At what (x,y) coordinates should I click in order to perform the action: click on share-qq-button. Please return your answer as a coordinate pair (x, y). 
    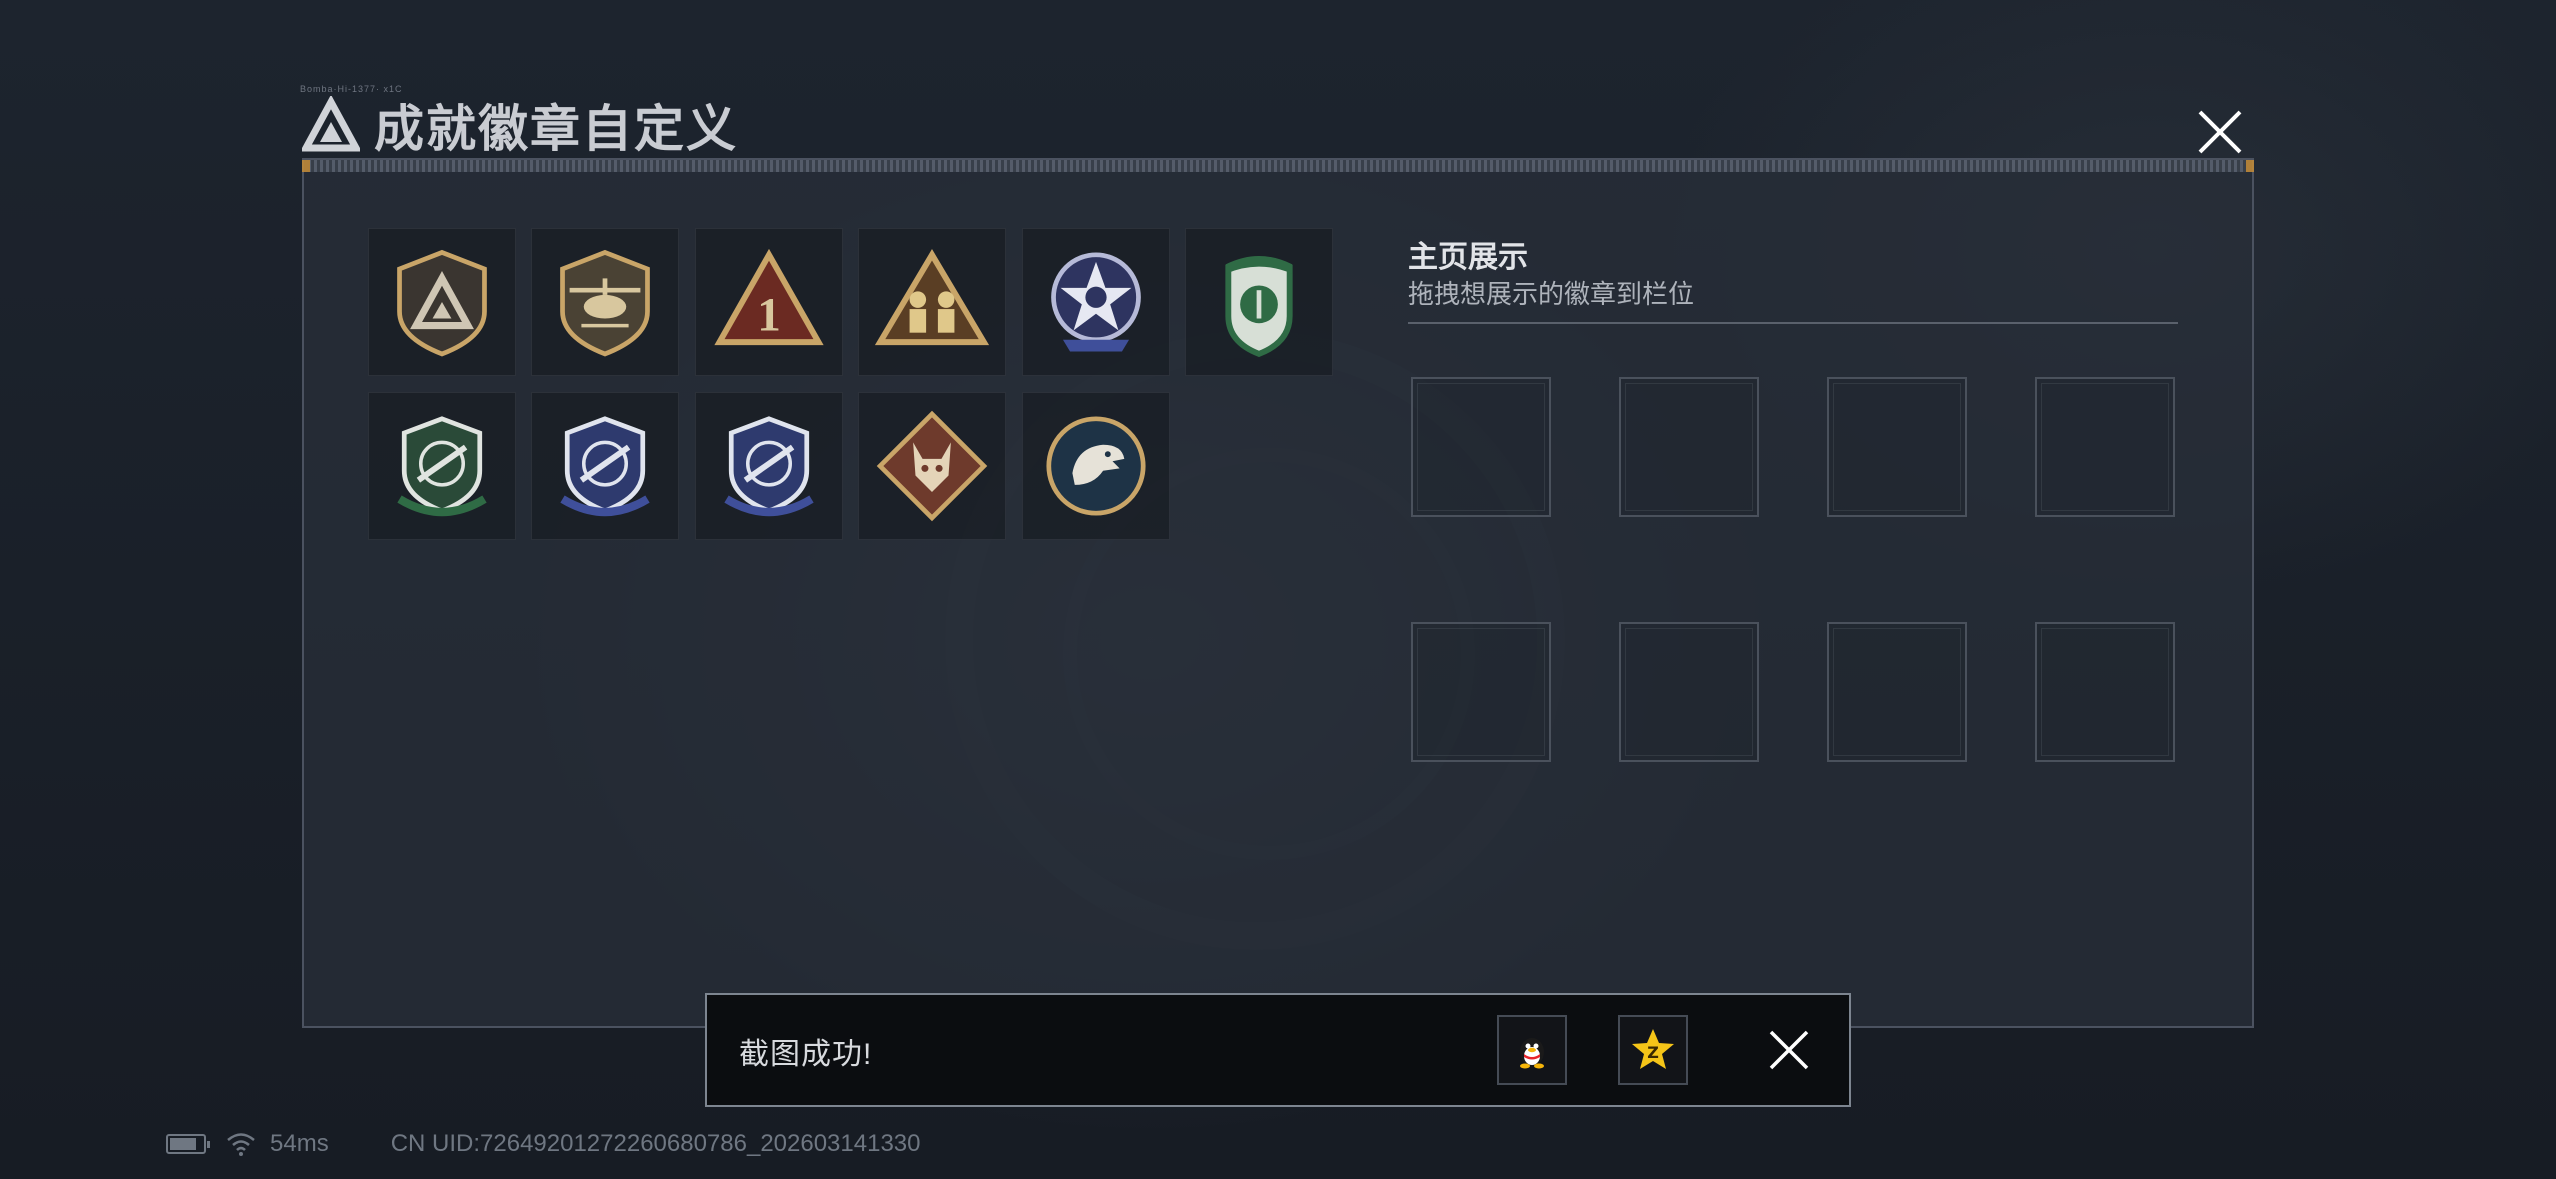
    Looking at the image, I should click on (1532, 1050).